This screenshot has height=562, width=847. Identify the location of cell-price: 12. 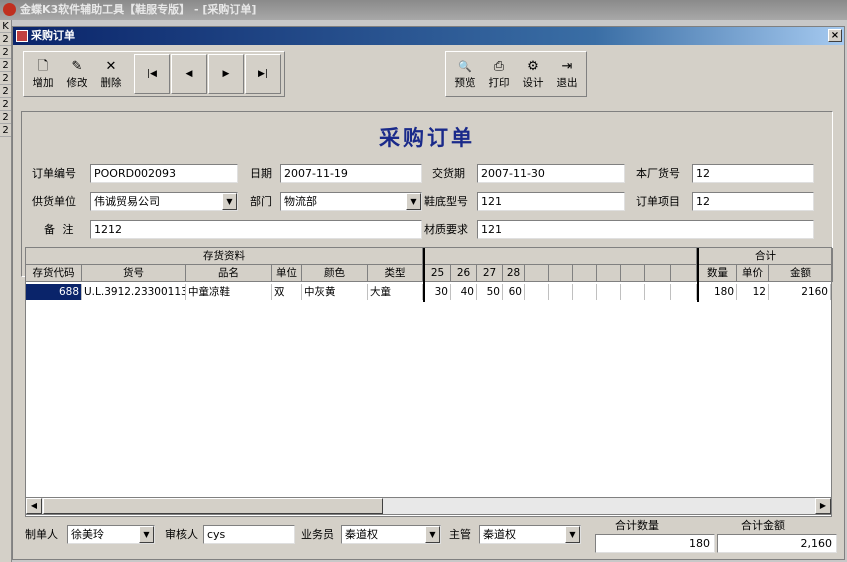
(753, 292).